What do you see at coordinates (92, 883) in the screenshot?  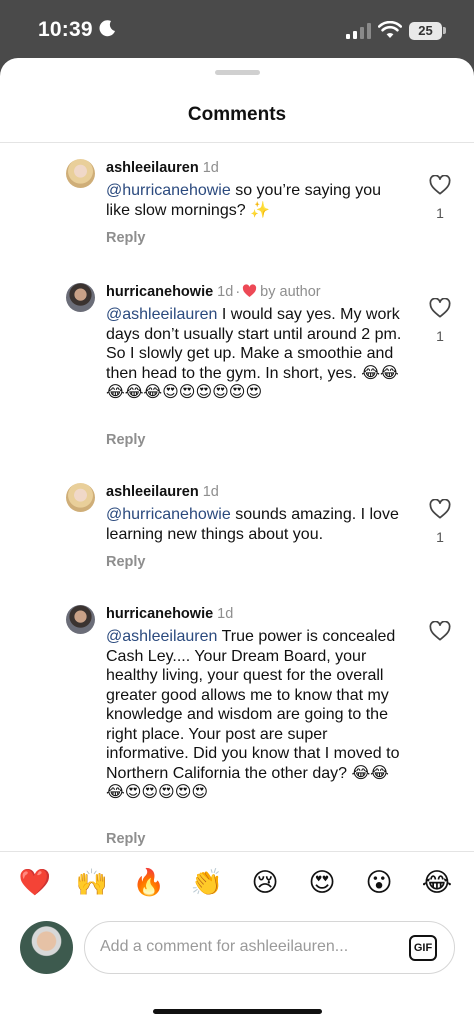 I see `reaction-raised-hands: 🙌` at bounding box center [92, 883].